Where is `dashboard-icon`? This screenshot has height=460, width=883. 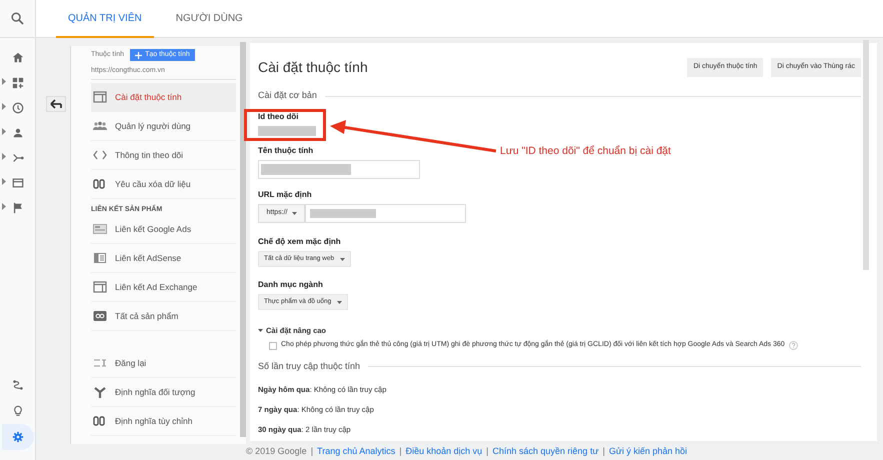 dashboard-icon is located at coordinates (18, 82).